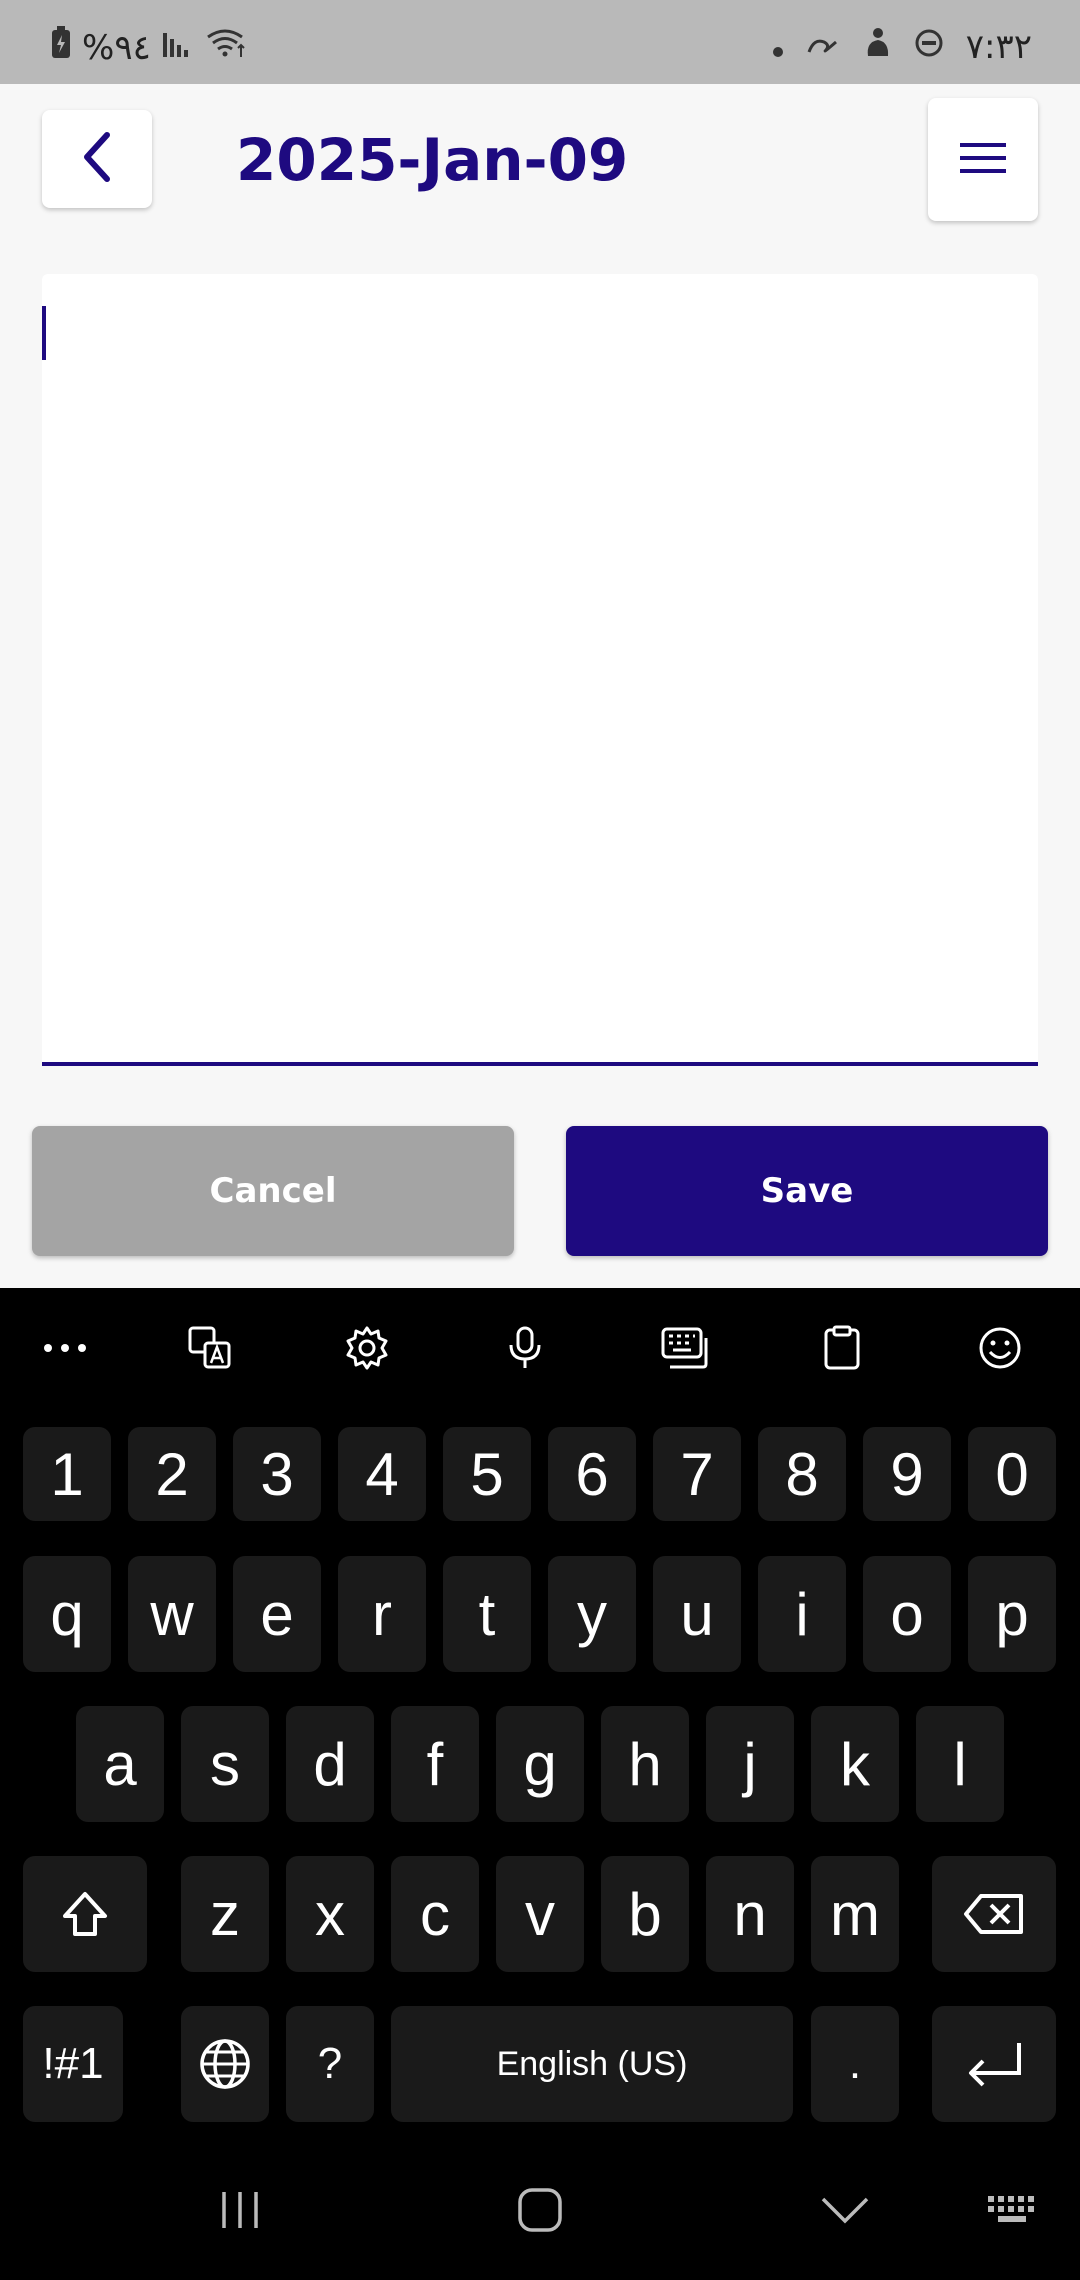  What do you see at coordinates (855, 2064) in the screenshot?
I see `key-period: .` at bounding box center [855, 2064].